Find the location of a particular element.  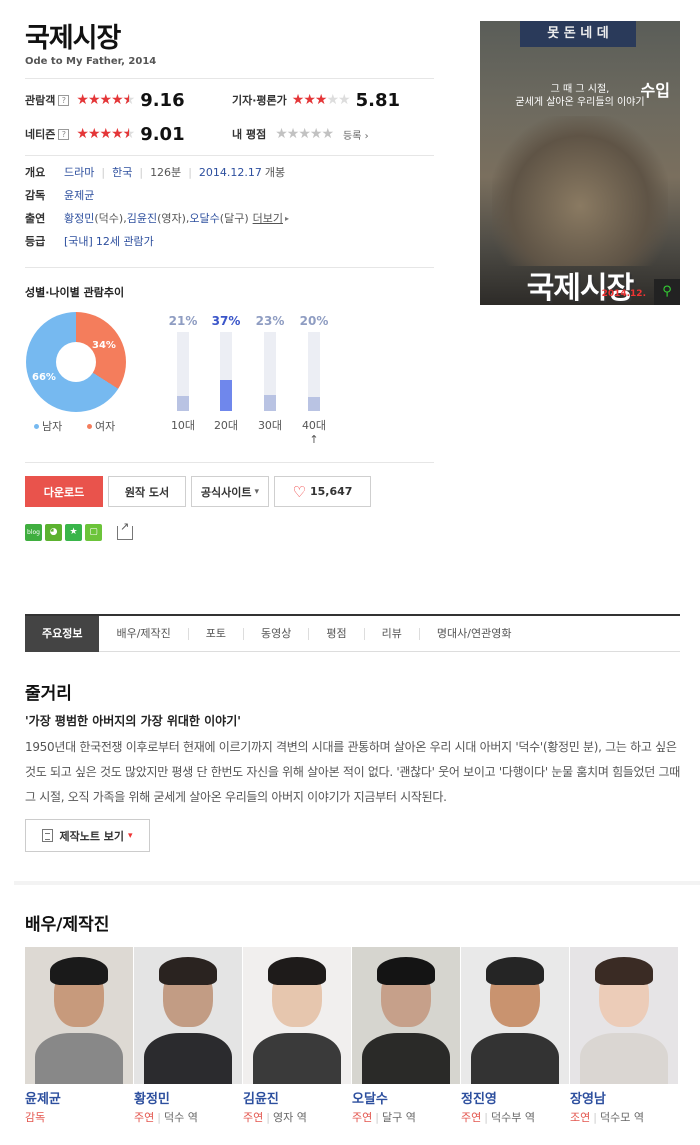

cast-role: 주연 | 덕수 역 is located at coordinates (188, 1117).